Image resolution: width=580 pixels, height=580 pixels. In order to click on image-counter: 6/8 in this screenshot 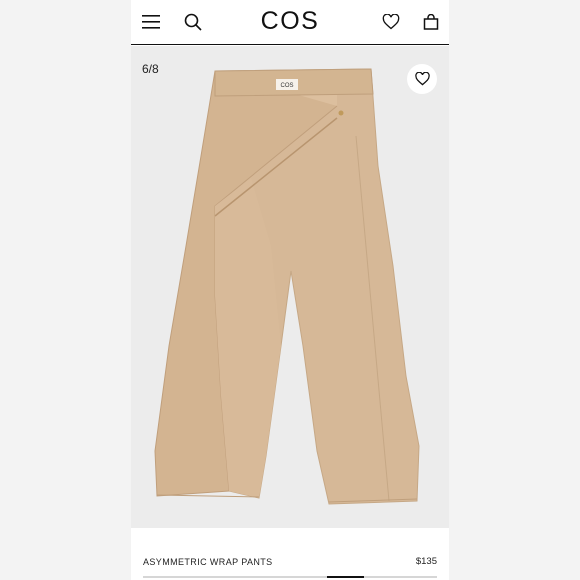, I will do `click(150, 69)`.